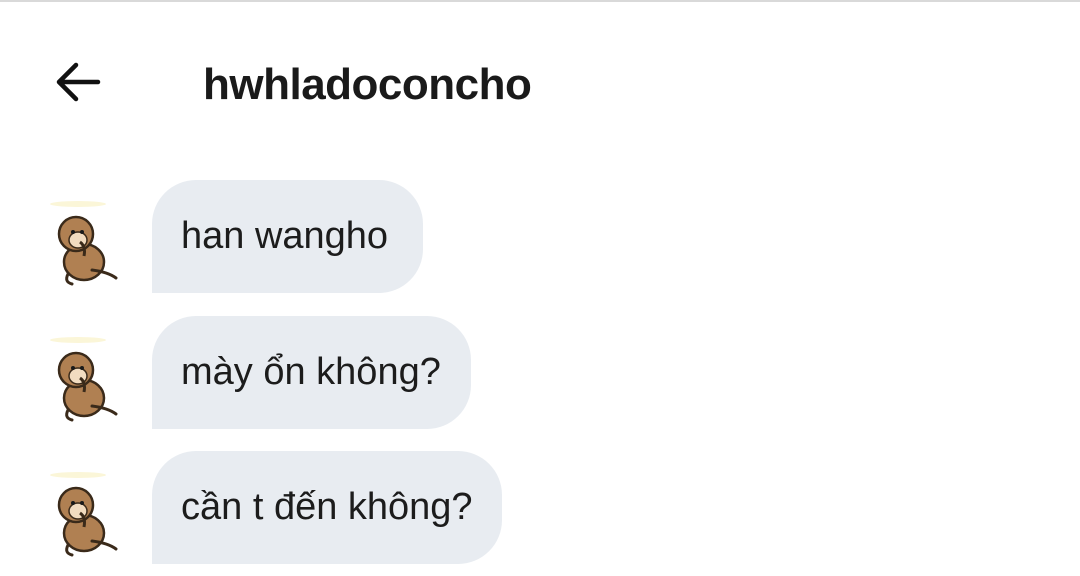  I want to click on message-bubble: han wangho, so click(287, 236).